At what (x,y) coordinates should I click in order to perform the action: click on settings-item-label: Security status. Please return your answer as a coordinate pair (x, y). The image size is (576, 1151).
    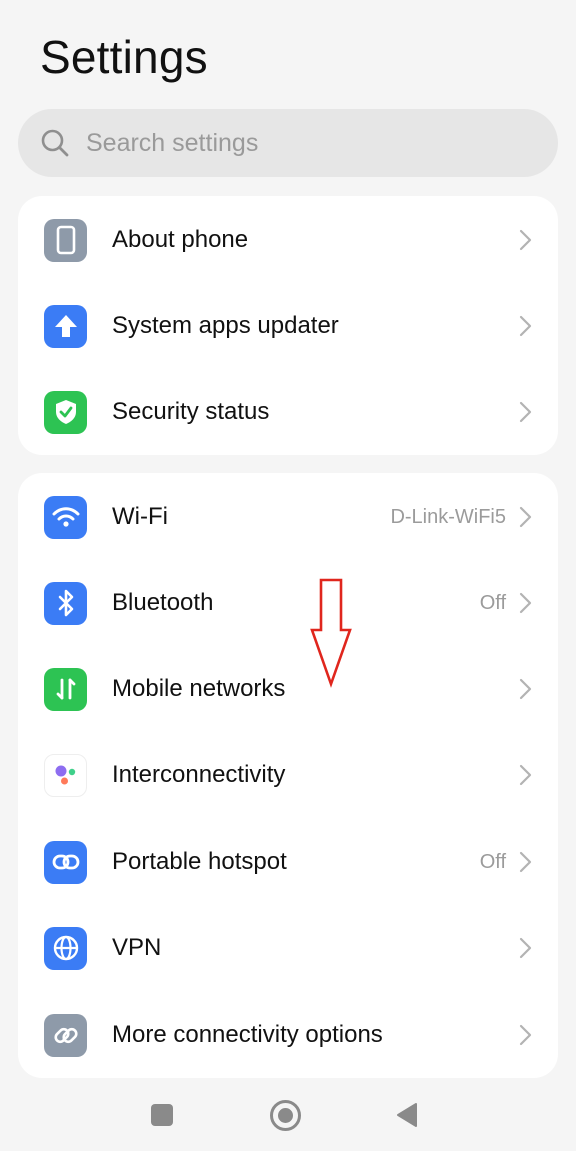
    Looking at the image, I should click on (191, 411).